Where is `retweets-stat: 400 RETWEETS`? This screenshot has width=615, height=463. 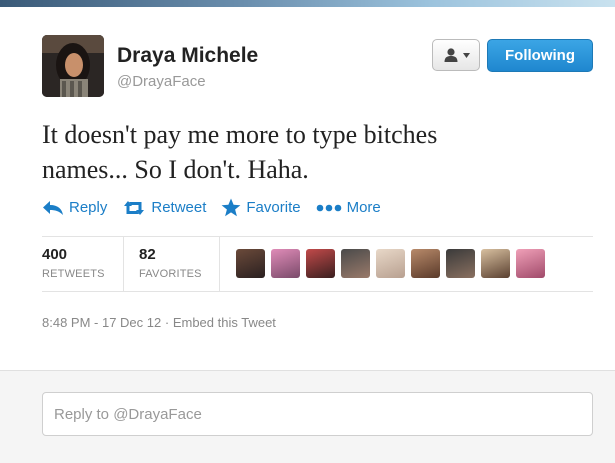
retweets-stat: 400 RETWEETS is located at coordinates (83, 264).